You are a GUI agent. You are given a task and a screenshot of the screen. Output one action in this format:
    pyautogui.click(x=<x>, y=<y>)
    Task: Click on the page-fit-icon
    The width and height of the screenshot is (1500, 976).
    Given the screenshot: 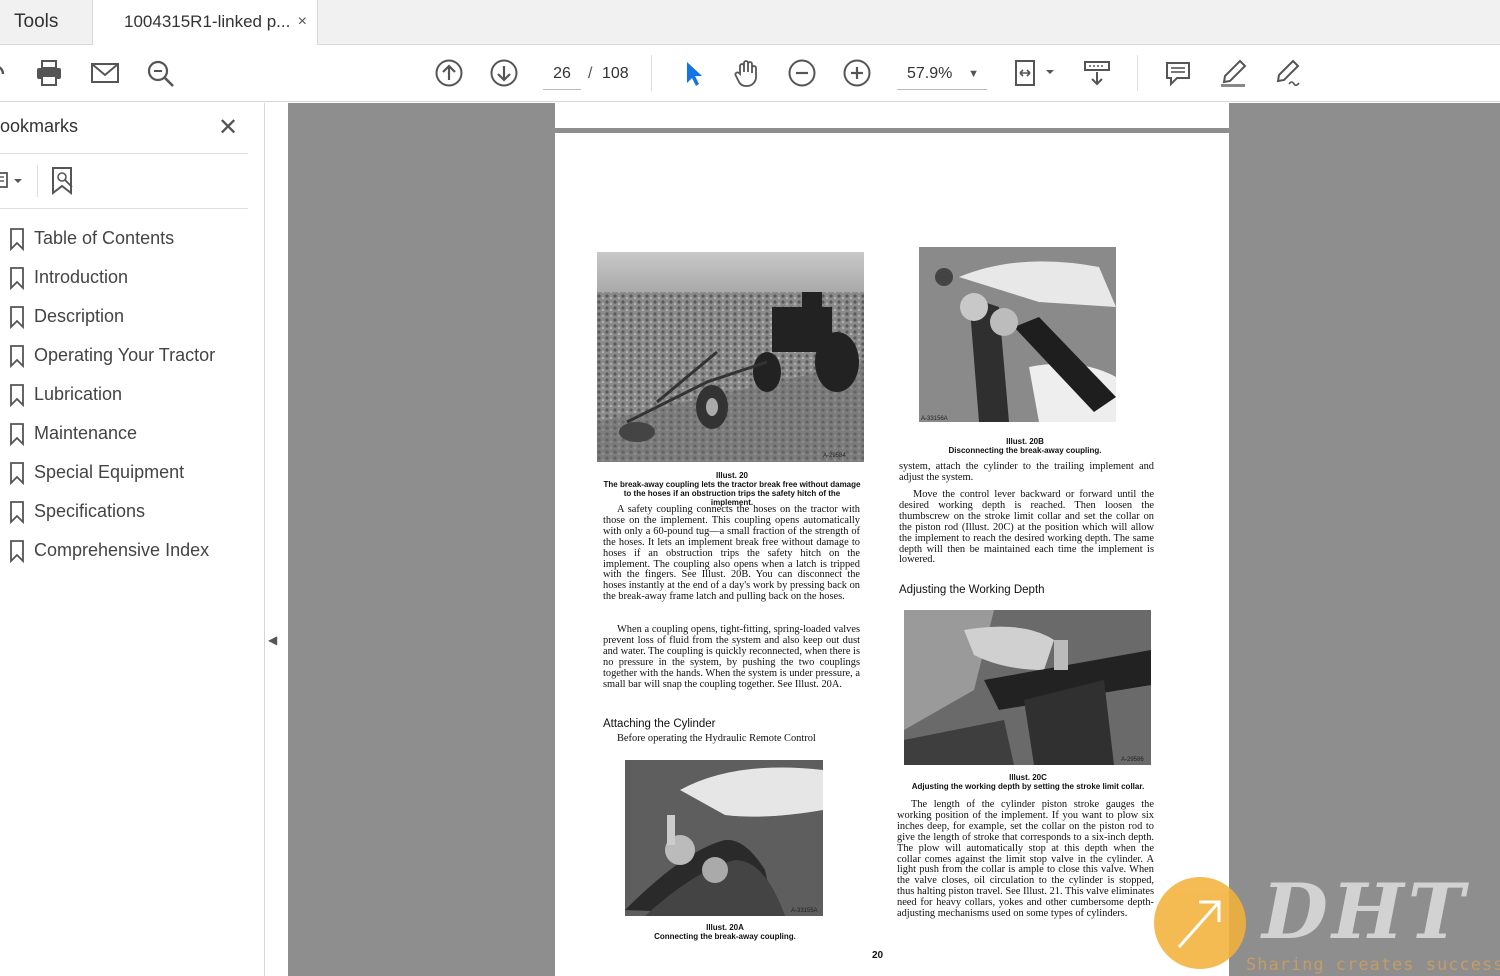 What is the action you would take?
    pyautogui.click(x=1034, y=73)
    